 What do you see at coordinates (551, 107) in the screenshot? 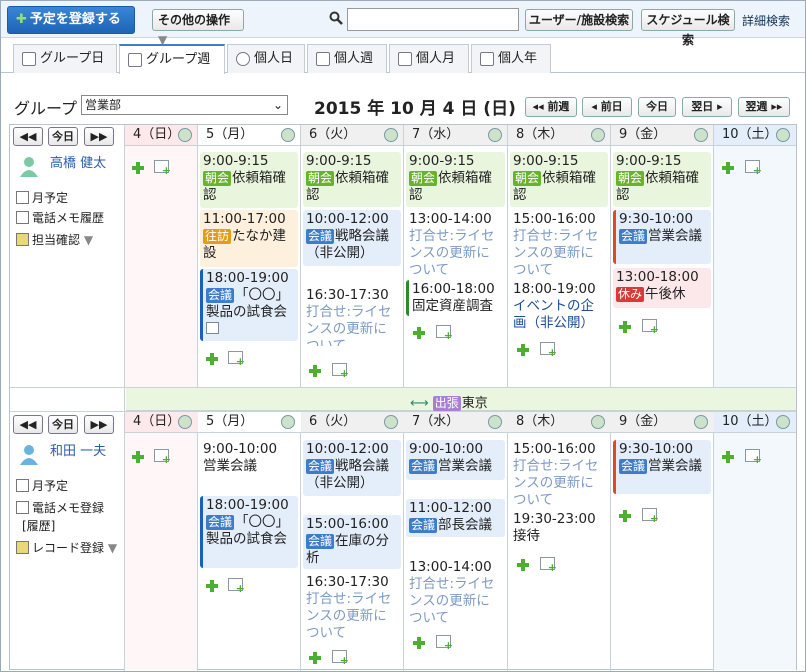
I see `prev-week-button: ◂◂ 前週` at bounding box center [551, 107].